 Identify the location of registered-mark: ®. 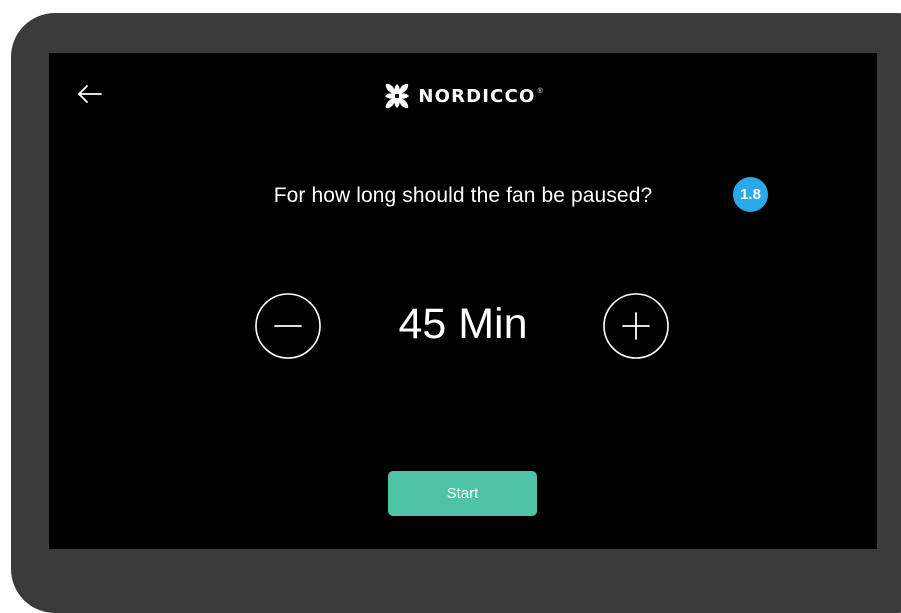
(540, 91).